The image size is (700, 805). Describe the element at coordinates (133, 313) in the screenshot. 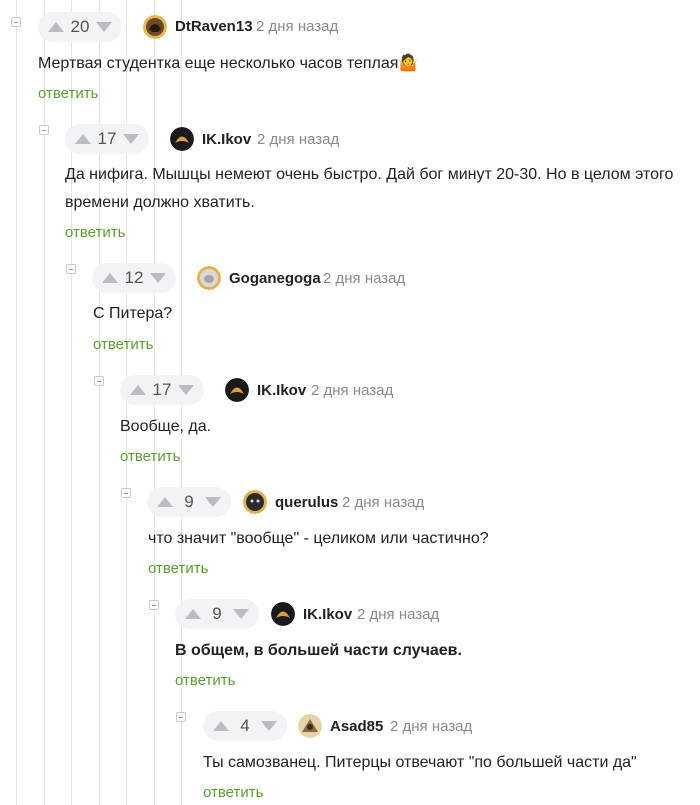

I see `comment-text: С Питера?` at that location.